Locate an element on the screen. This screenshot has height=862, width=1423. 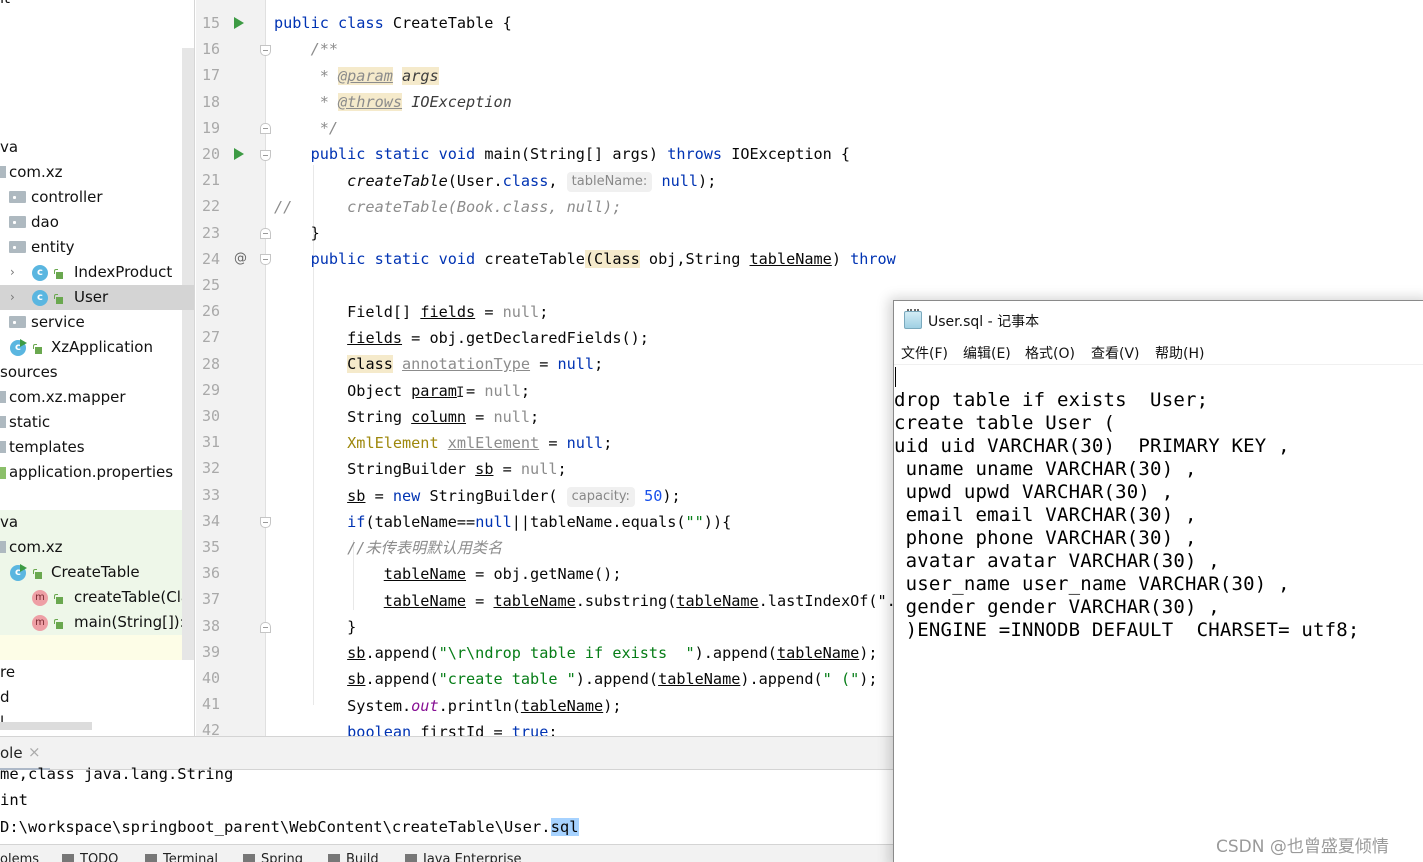
tree-scrollbar is located at coordinates (188, 354).